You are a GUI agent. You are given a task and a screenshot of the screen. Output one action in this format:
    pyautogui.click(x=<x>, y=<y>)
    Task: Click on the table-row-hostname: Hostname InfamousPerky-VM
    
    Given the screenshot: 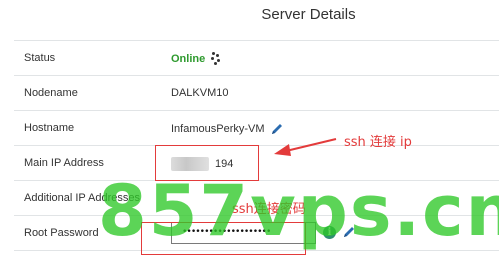 What is the action you would take?
    pyautogui.click(x=256, y=128)
    